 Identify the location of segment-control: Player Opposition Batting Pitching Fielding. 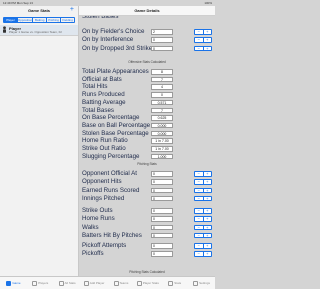
(39, 20).